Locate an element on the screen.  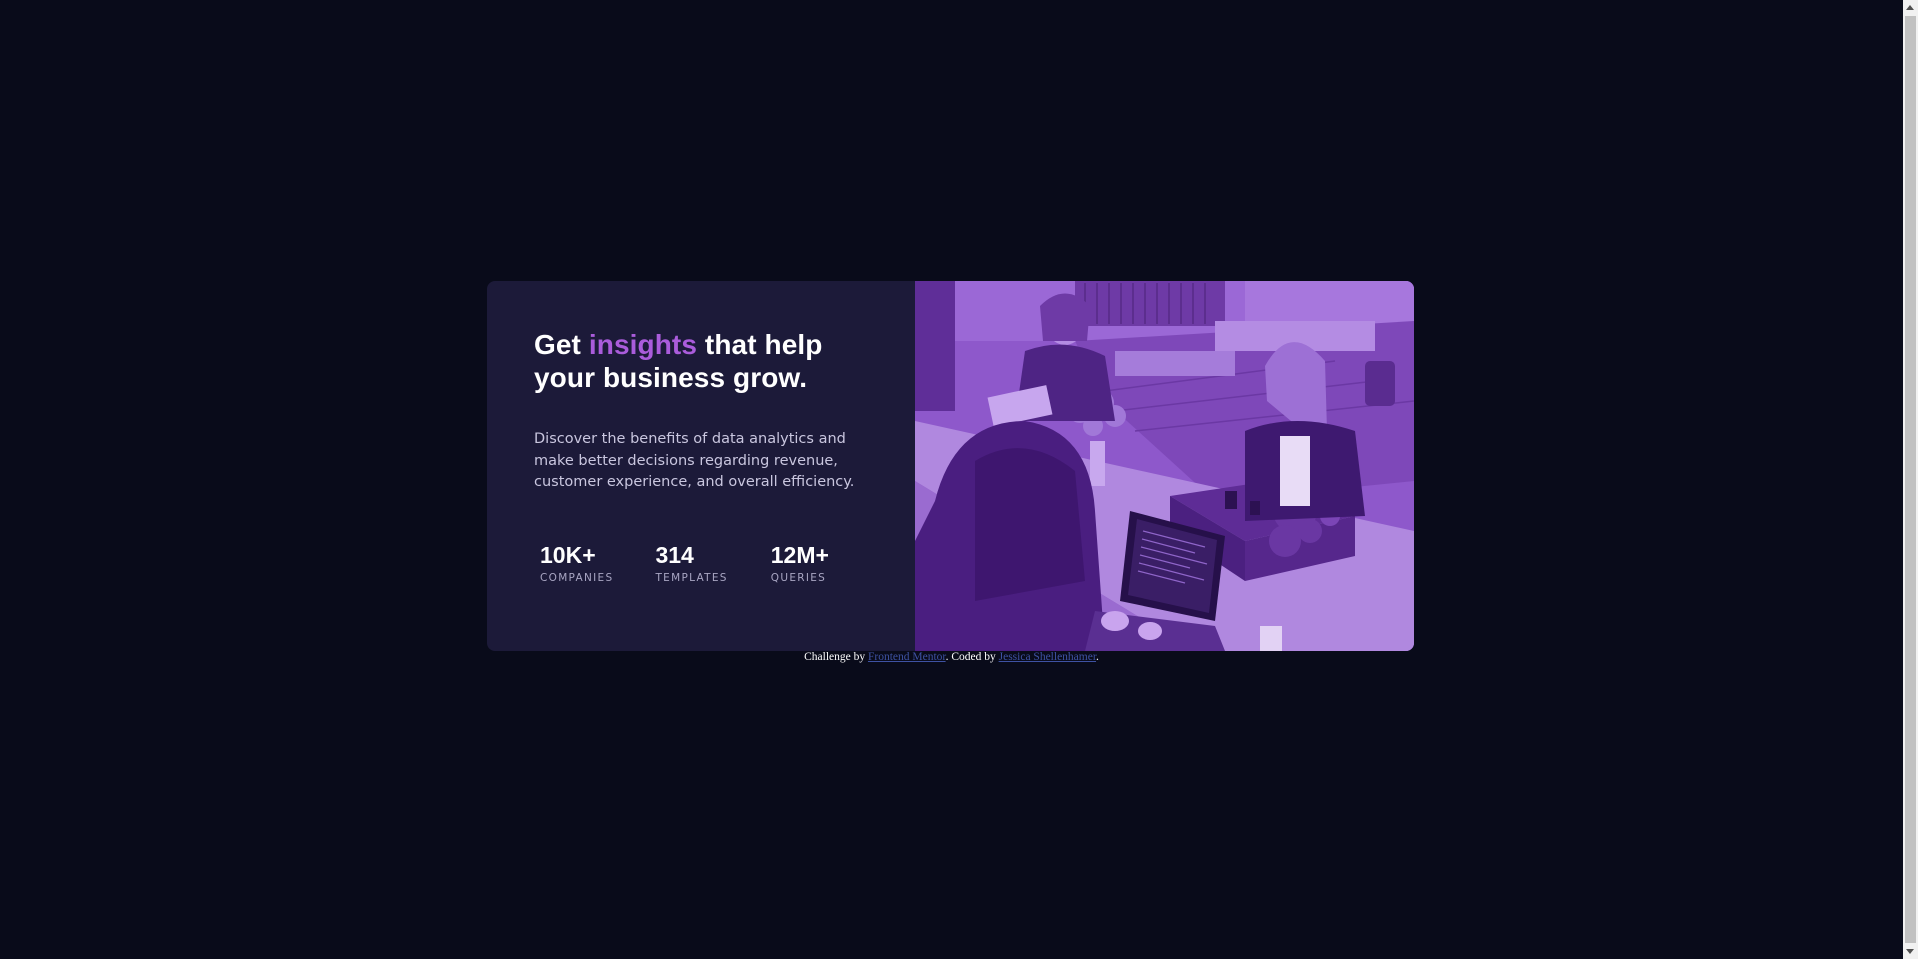
stat-label: COMPANIES is located at coordinates (577, 577).